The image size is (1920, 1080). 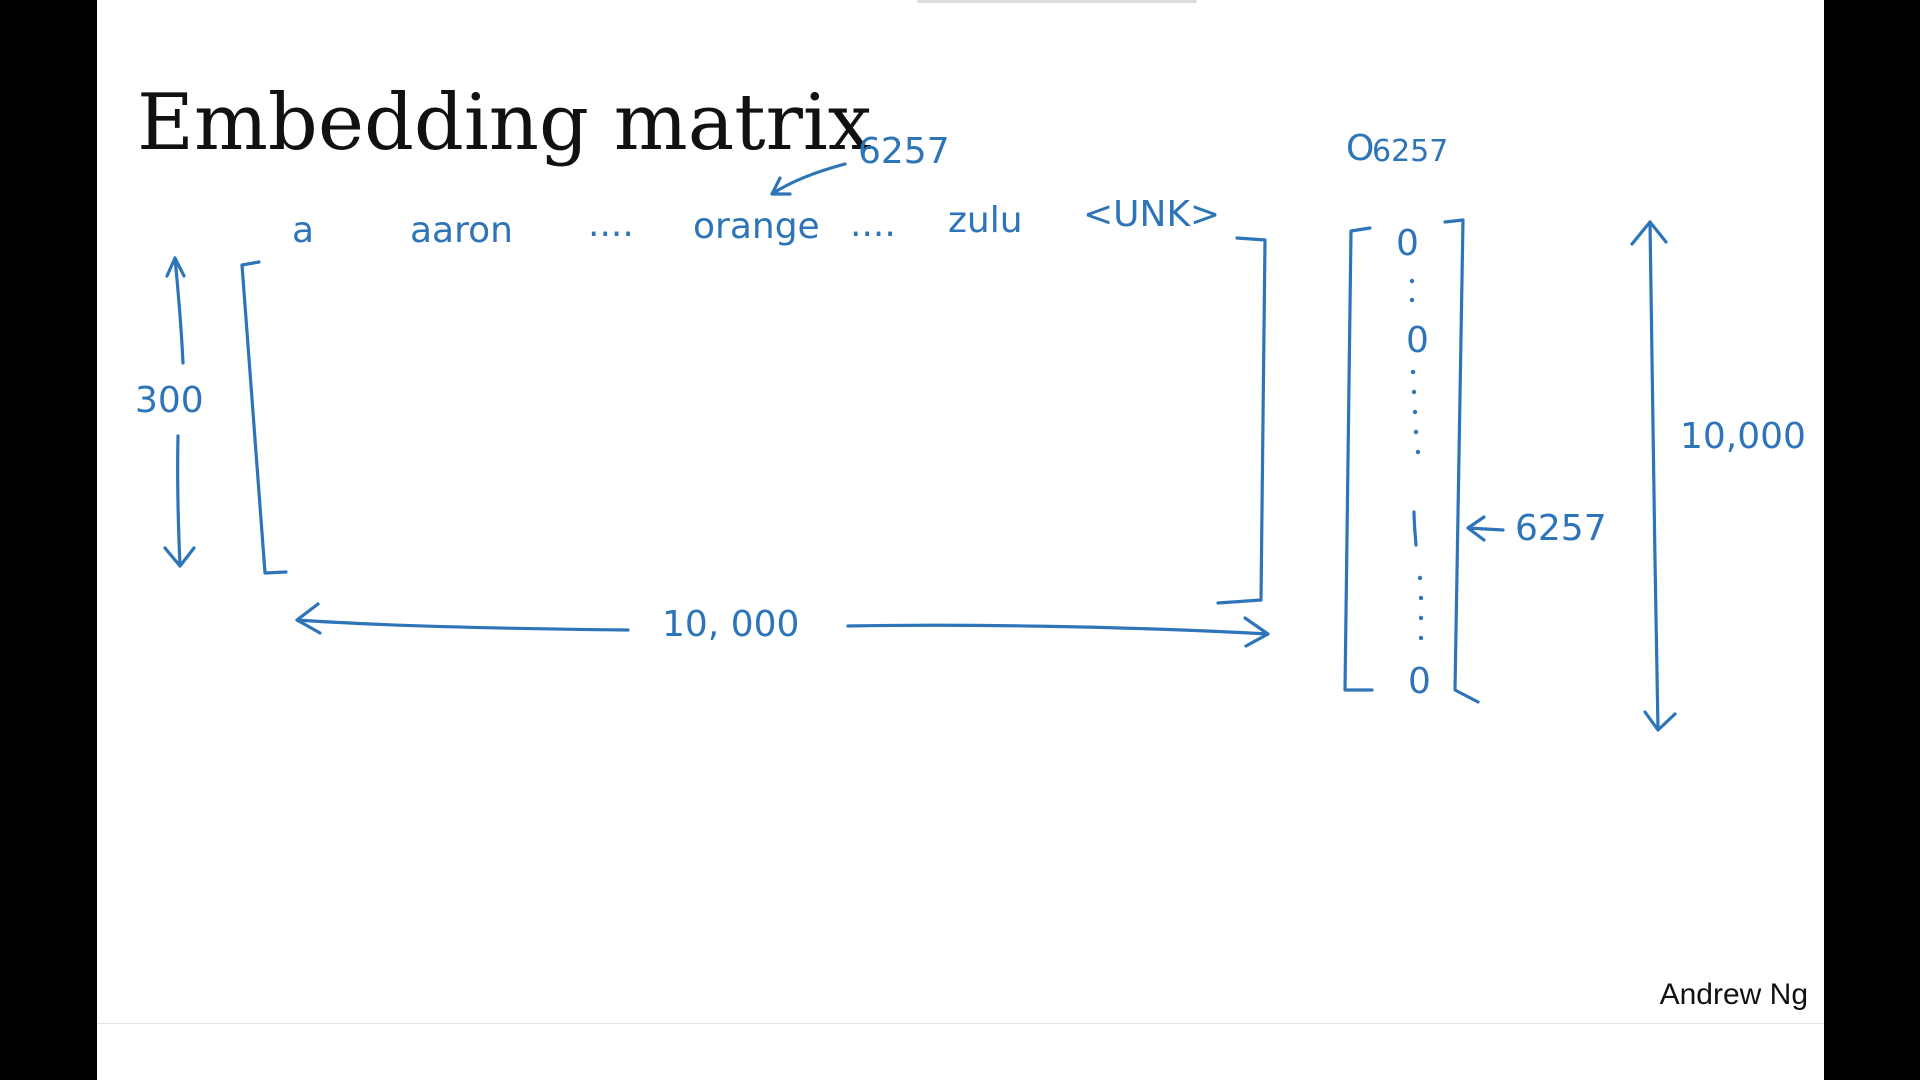 I want to click on vocab-size-vertical-label: 10,000, so click(x=1743, y=436).